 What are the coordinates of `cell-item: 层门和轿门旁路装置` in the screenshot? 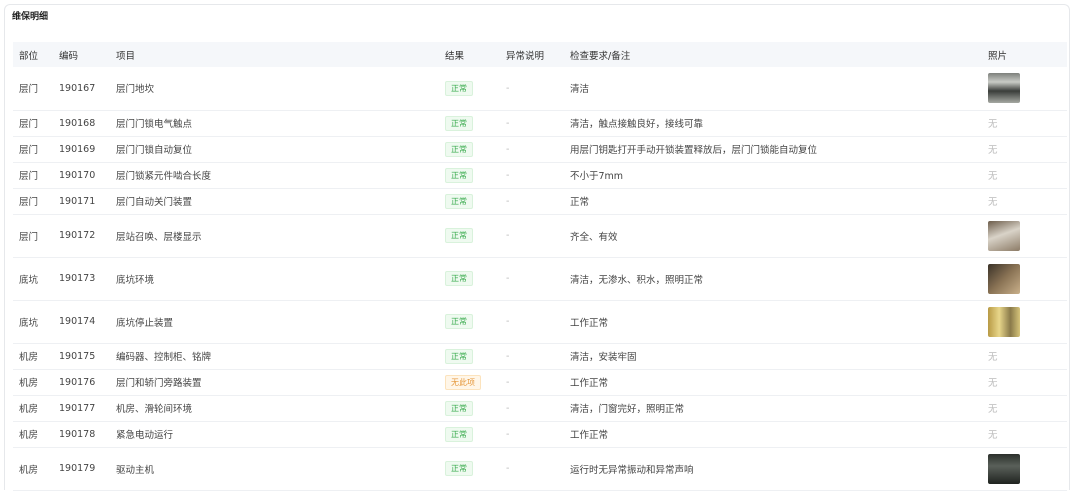 It's located at (159, 383).